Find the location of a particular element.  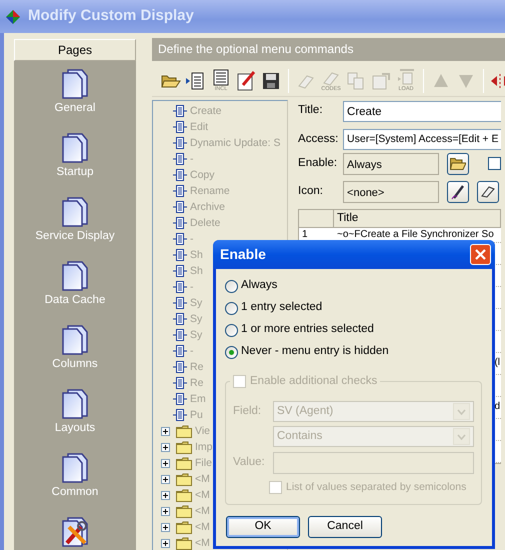

page-item: Layouts is located at coordinates (75, 411).